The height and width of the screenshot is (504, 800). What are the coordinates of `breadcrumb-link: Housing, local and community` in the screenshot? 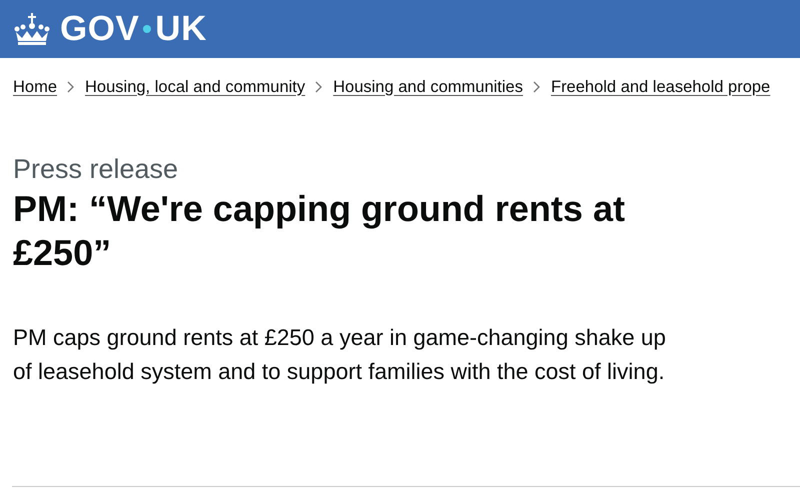 It's located at (195, 87).